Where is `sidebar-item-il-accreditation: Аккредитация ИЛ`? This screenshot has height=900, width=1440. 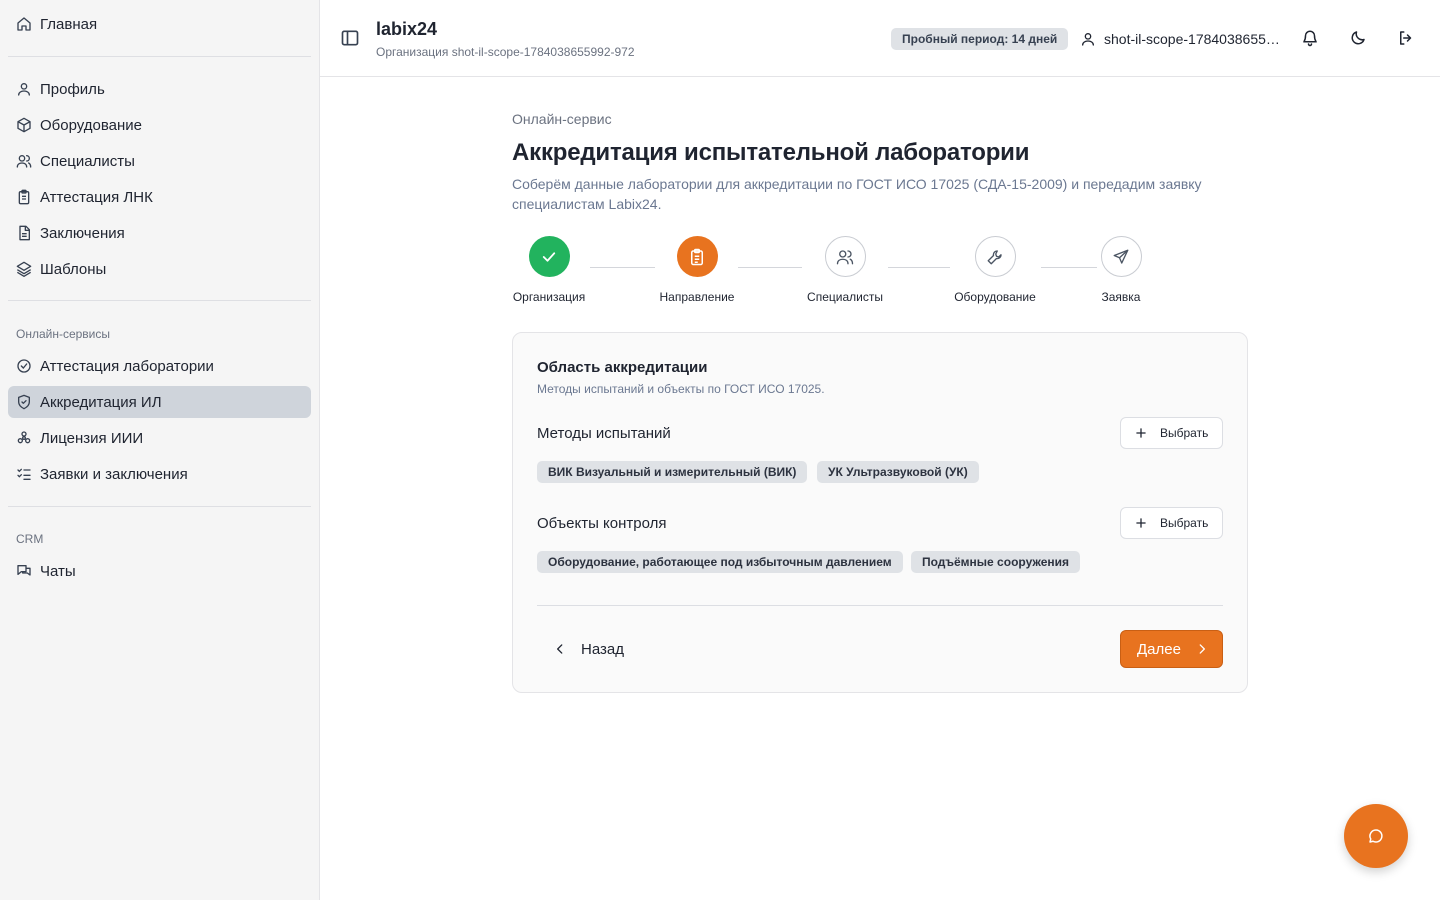
sidebar-item-il-accreditation: Аккредитация ИЛ is located at coordinates (159, 402).